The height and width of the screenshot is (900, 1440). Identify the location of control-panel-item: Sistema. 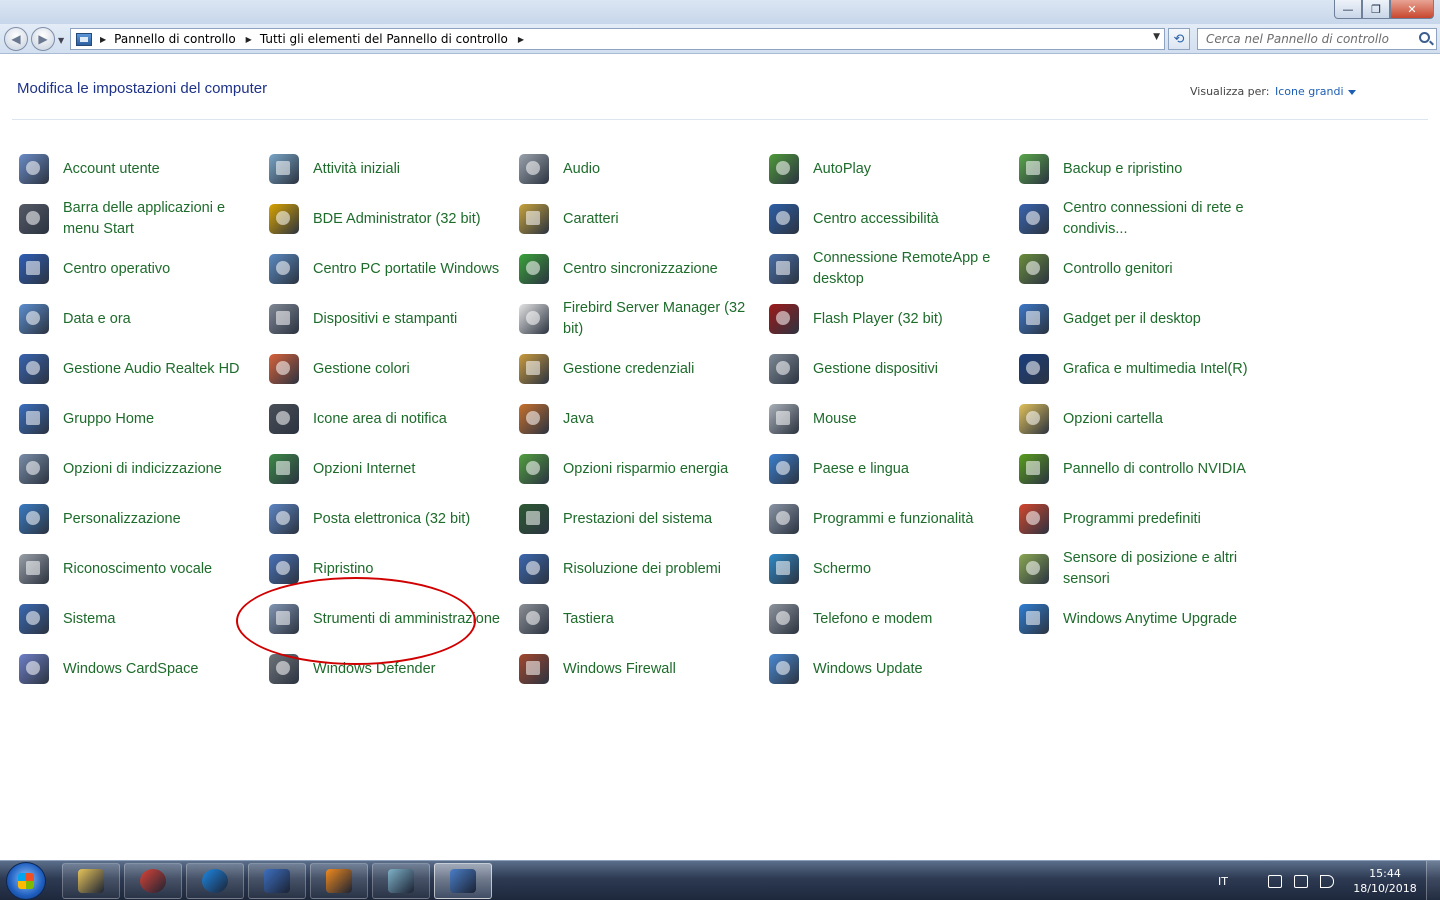
(137, 619).